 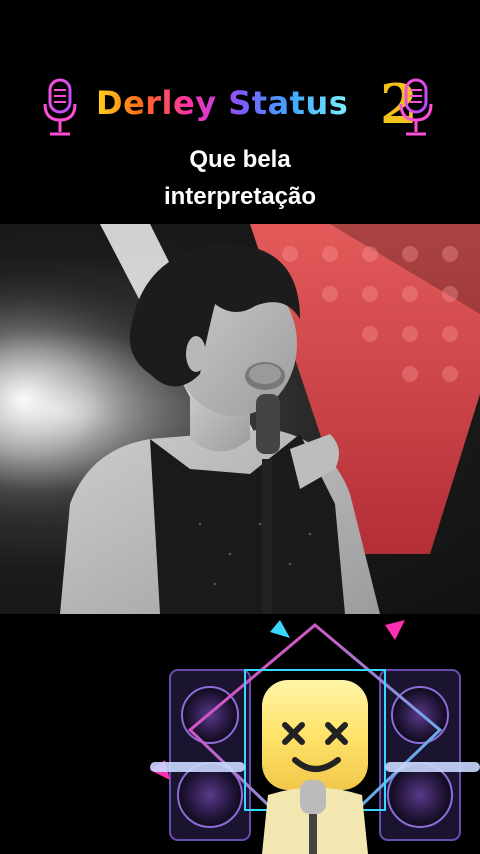 I want to click on caption-line-2: interpretação, so click(x=240, y=196).